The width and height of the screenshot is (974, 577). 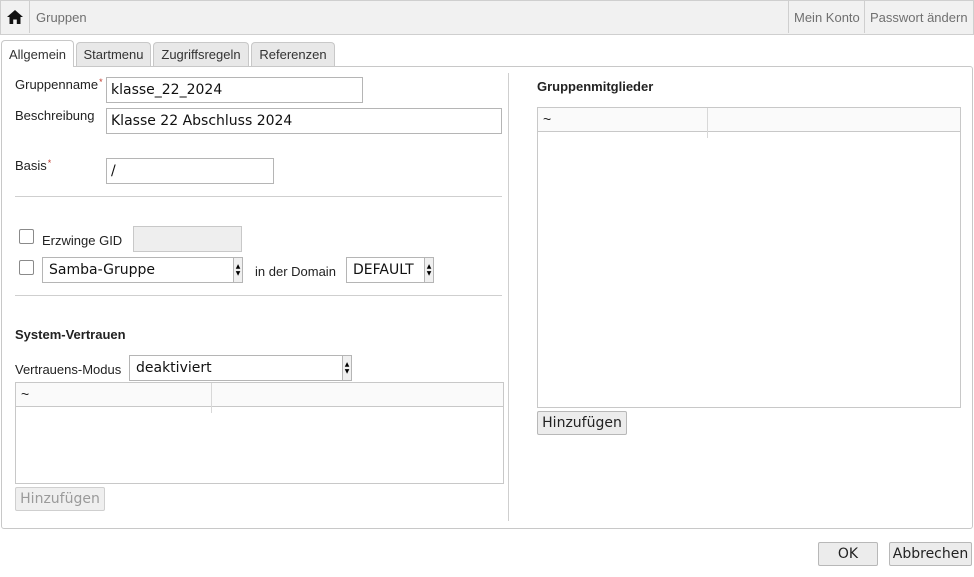 What do you see at coordinates (102, 270) in the screenshot?
I see `samba-type-value: Samba-Gruppe` at bounding box center [102, 270].